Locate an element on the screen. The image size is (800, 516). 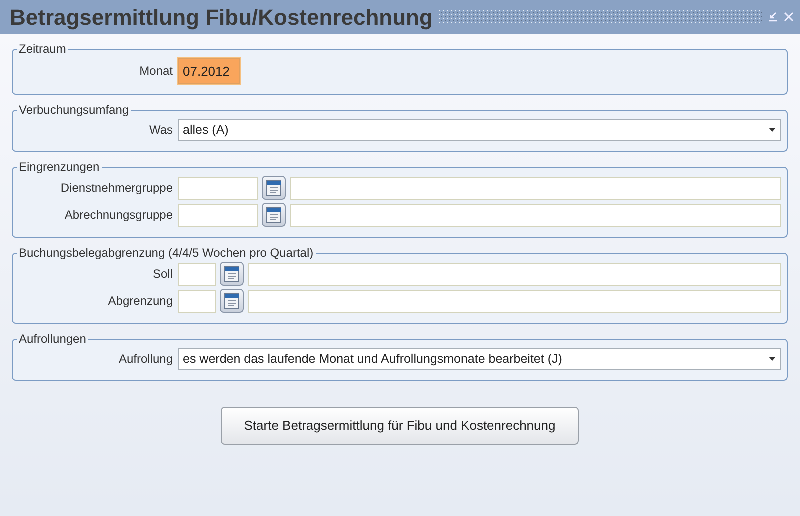
field-label: Dienstnehmergruppe is located at coordinates (116, 188).